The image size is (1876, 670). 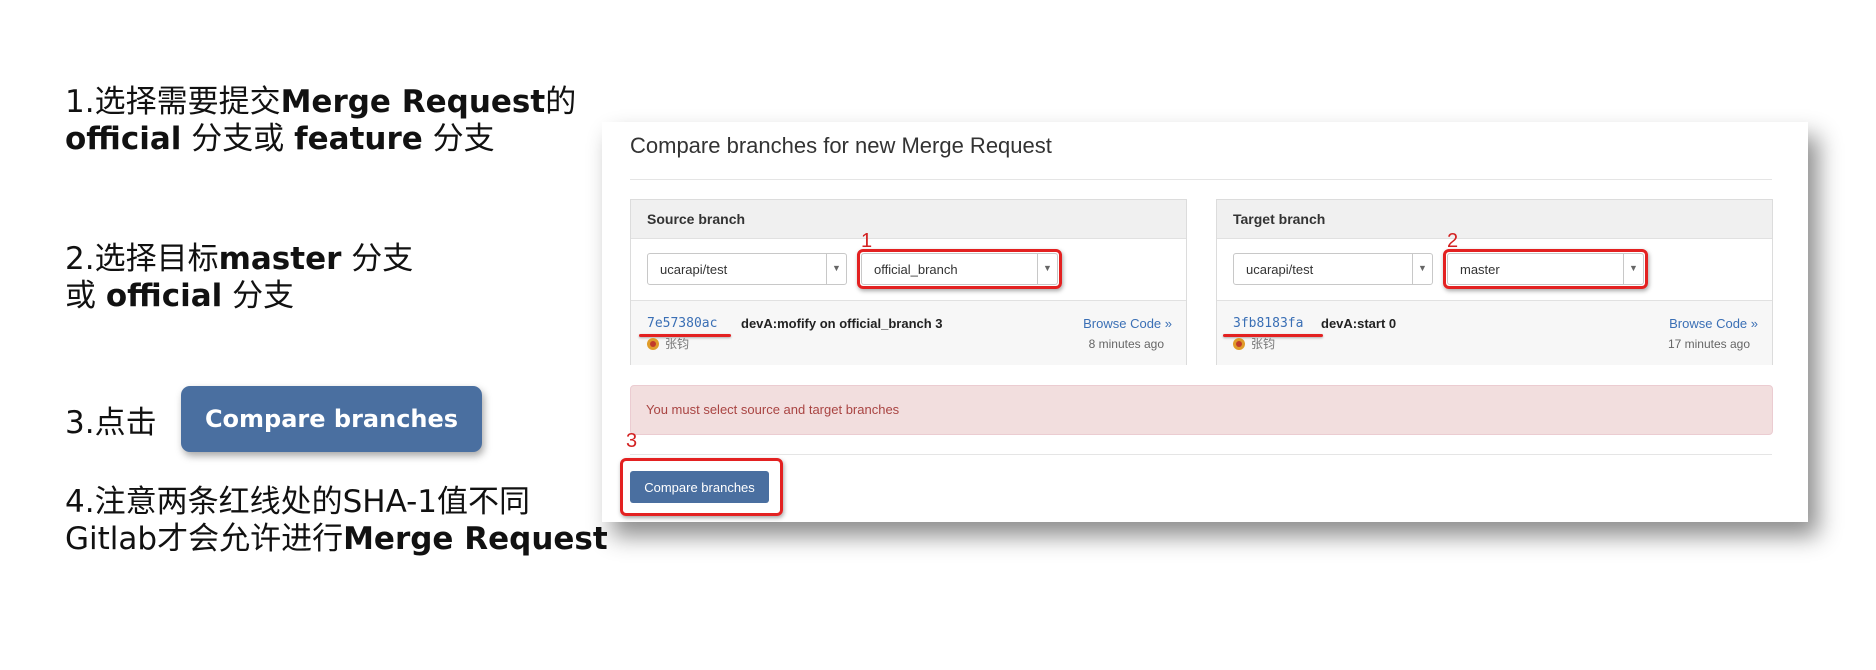 What do you see at coordinates (1333, 269) in the screenshot?
I see `target-project-select: ucarapi/test ▼` at bounding box center [1333, 269].